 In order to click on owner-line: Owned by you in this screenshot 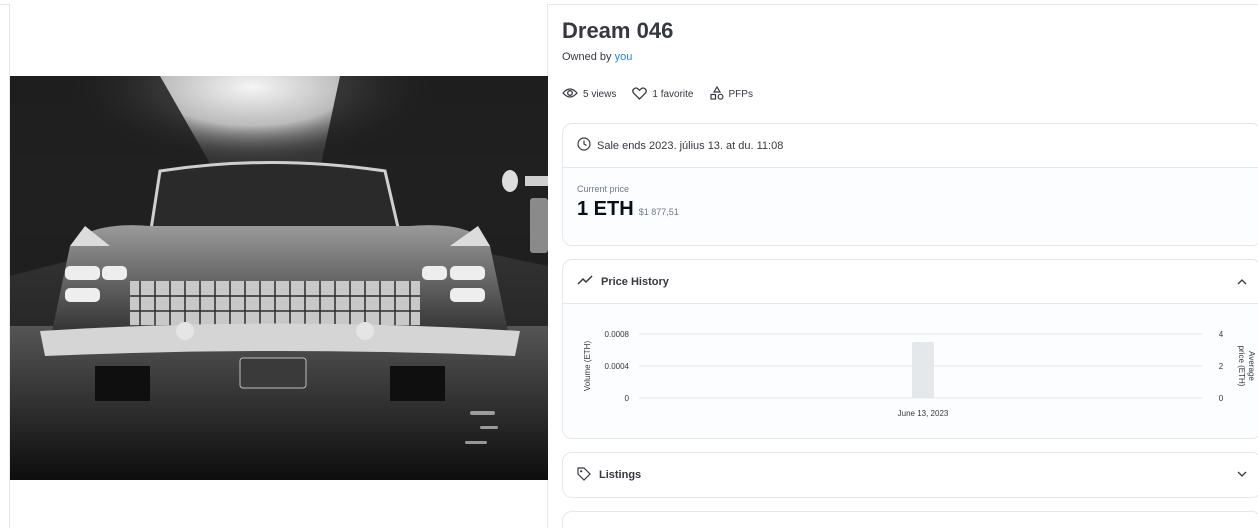, I will do `click(597, 57)`.